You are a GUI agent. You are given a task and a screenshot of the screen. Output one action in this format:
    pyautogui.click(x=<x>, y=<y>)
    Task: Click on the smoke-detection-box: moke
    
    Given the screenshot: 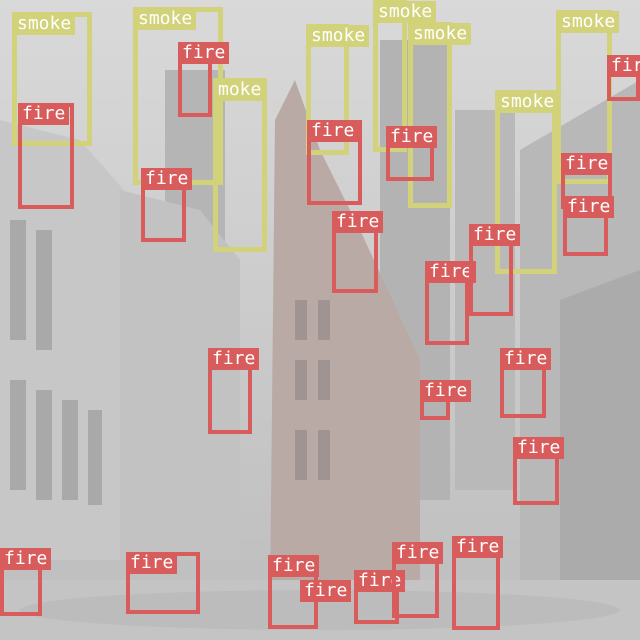 What is the action you would take?
    pyautogui.click(x=240, y=165)
    